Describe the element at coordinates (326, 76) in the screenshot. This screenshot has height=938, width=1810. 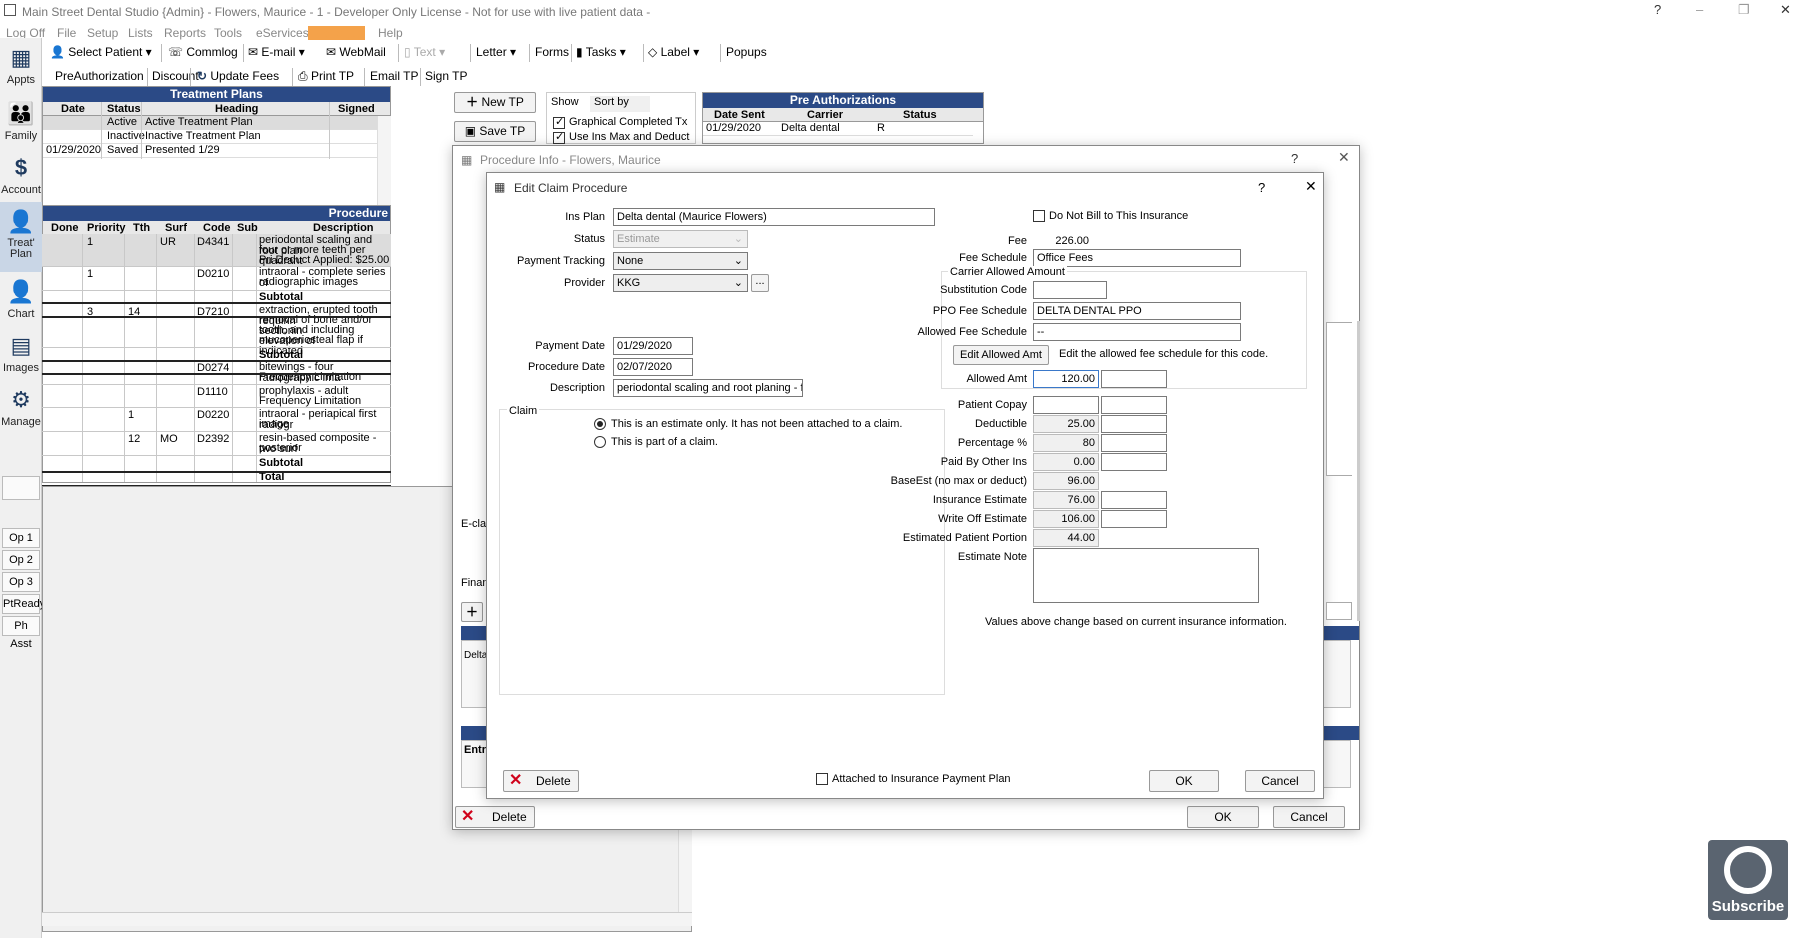
I see `print-tp-button: ⎙ Print TP` at that location.